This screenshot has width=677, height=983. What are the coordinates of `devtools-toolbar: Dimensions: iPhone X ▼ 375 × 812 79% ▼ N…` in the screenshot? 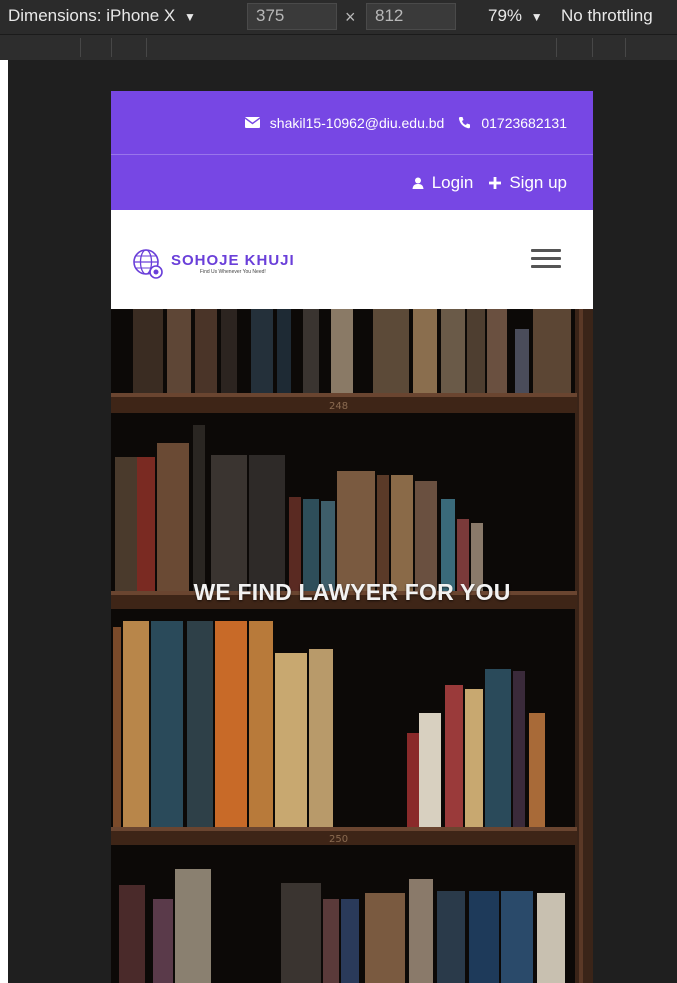 It's located at (338, 17).